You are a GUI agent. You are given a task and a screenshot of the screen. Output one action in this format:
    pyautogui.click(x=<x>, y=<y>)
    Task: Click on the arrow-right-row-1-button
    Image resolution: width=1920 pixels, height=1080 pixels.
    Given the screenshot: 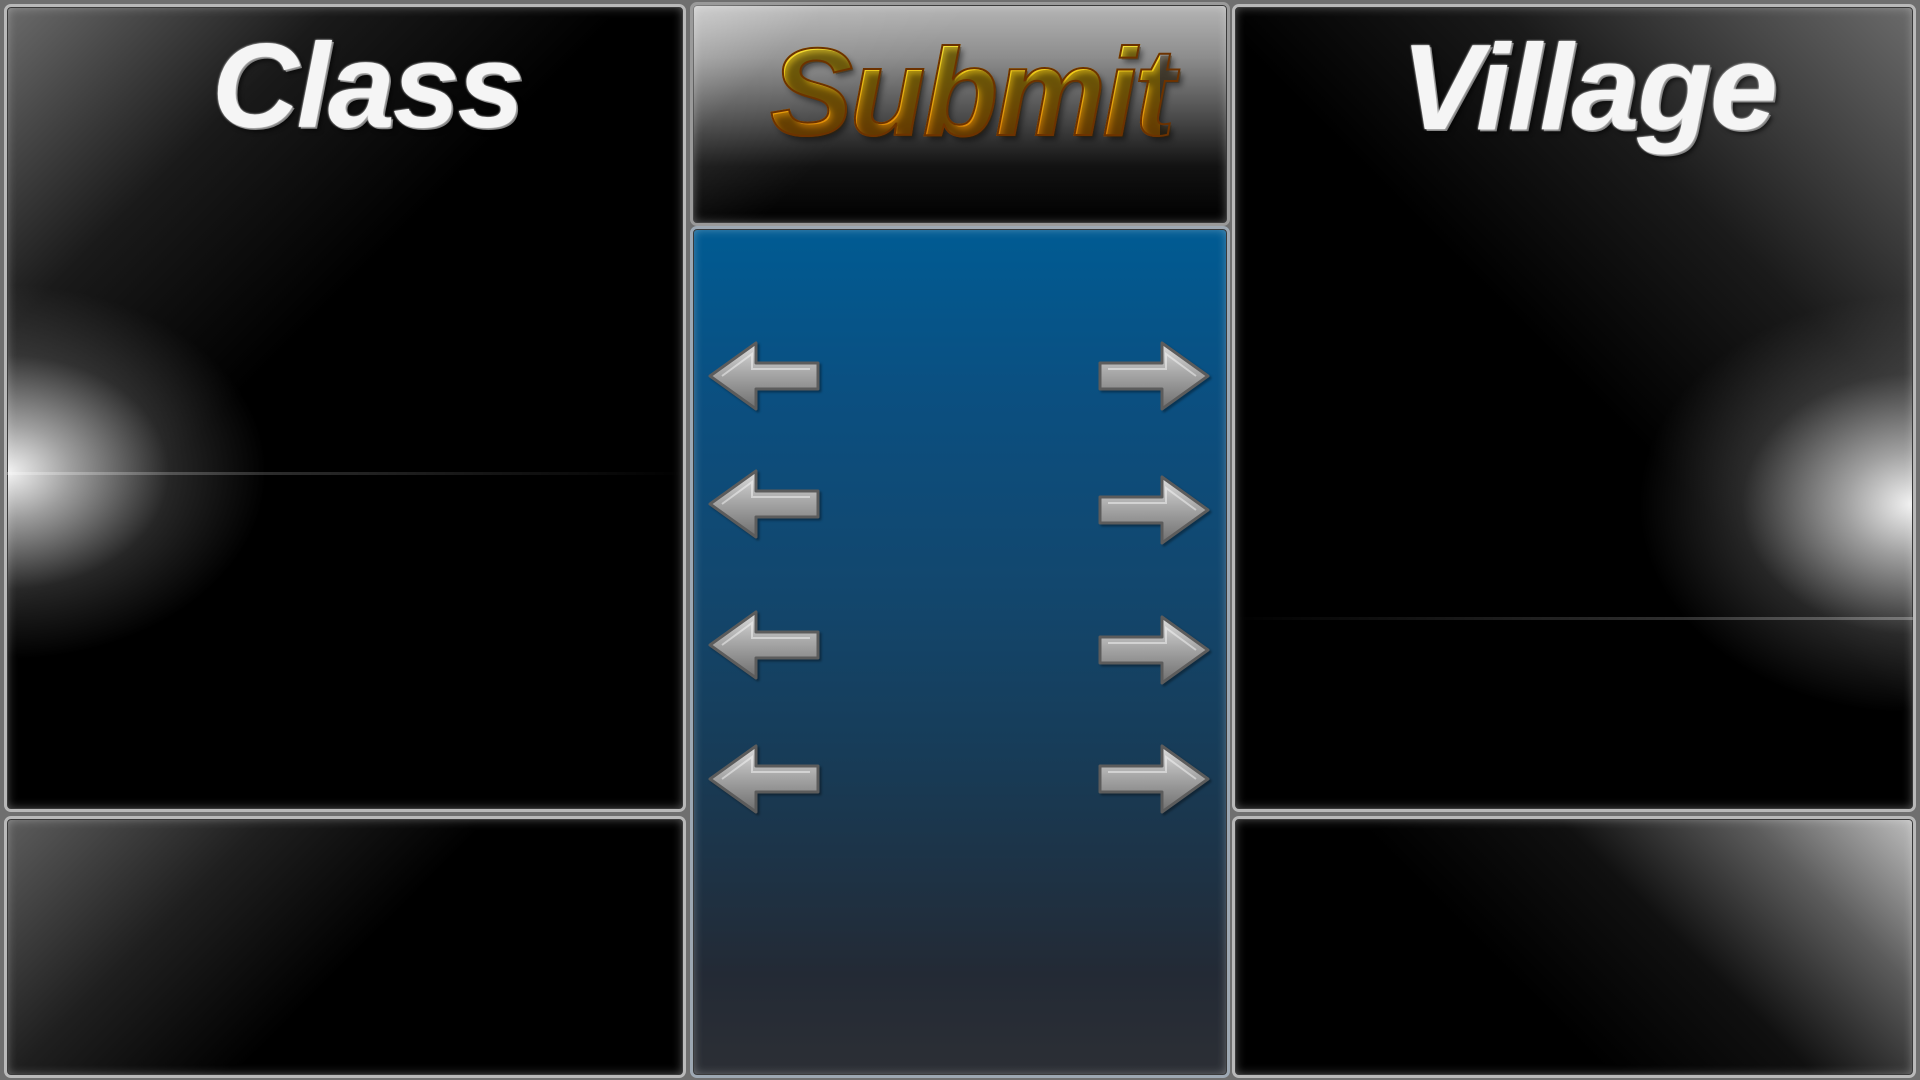 What is the action you would take?
    pyautogui.click(x=1154, y=376)
    